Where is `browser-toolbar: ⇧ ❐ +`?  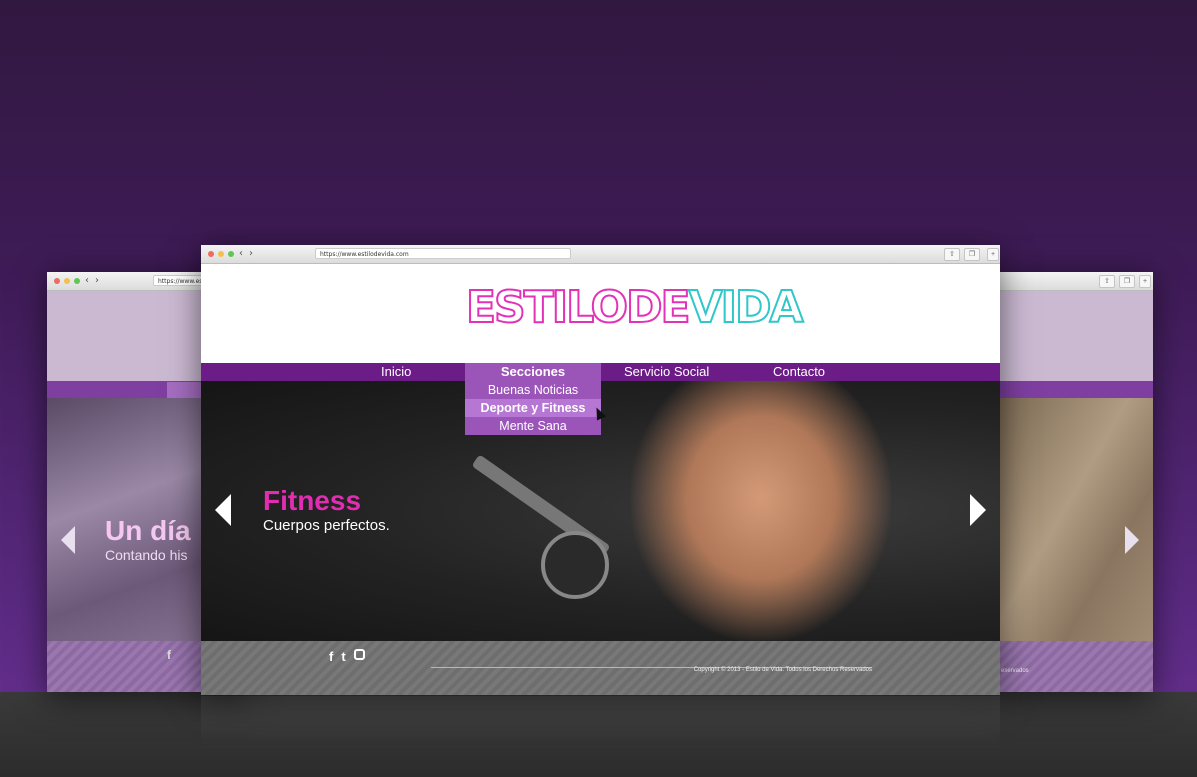
browser-toolbar: ⇧ ❐ + is located at coordinates (1074, 281).